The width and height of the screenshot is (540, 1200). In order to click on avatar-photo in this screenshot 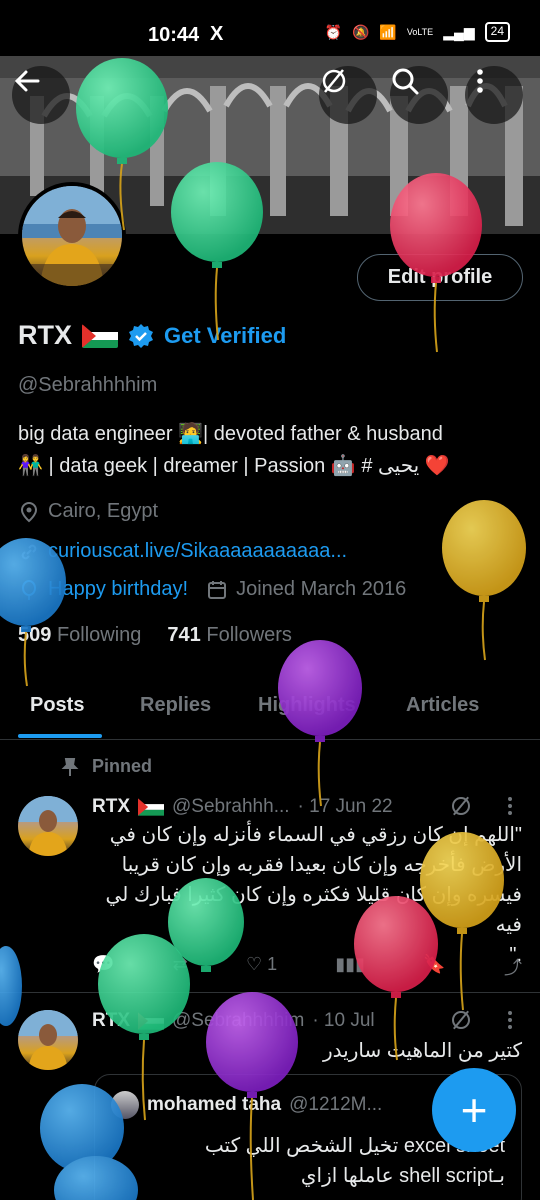, I will do `click(72, 236)`.